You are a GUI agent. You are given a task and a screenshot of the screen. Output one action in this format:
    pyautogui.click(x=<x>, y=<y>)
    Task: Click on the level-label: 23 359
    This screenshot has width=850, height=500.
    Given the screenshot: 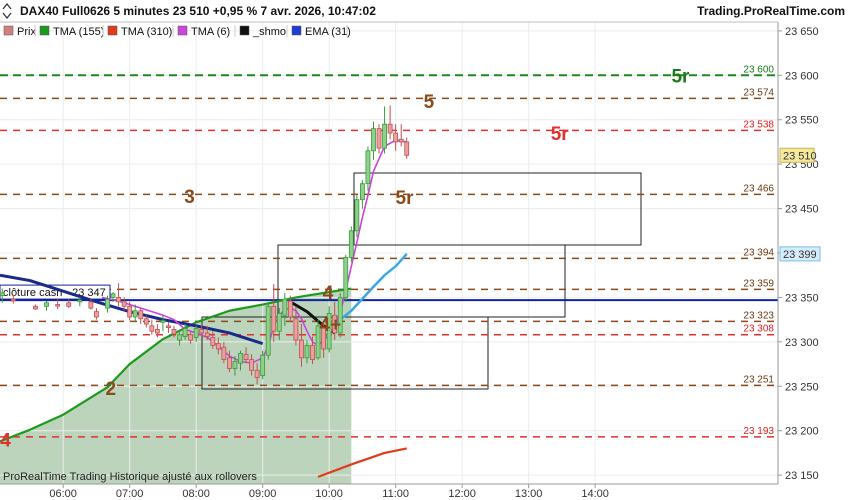 What is the action you would take?
    pyautogui.click(x=758, y=283)
    